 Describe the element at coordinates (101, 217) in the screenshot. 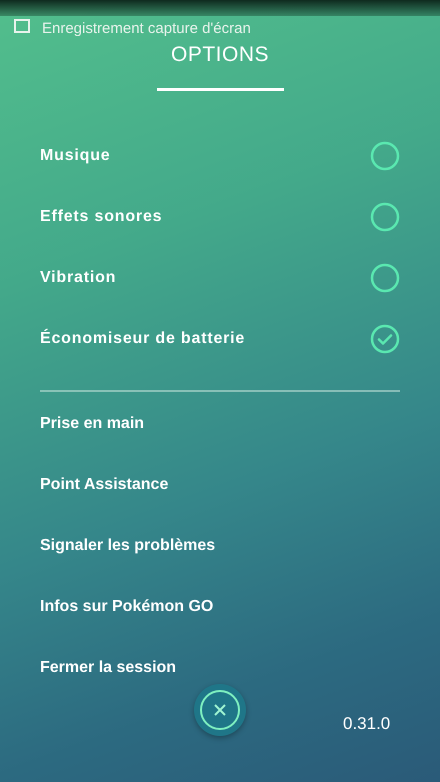

I see `option-label: Effets sonores` at that location.